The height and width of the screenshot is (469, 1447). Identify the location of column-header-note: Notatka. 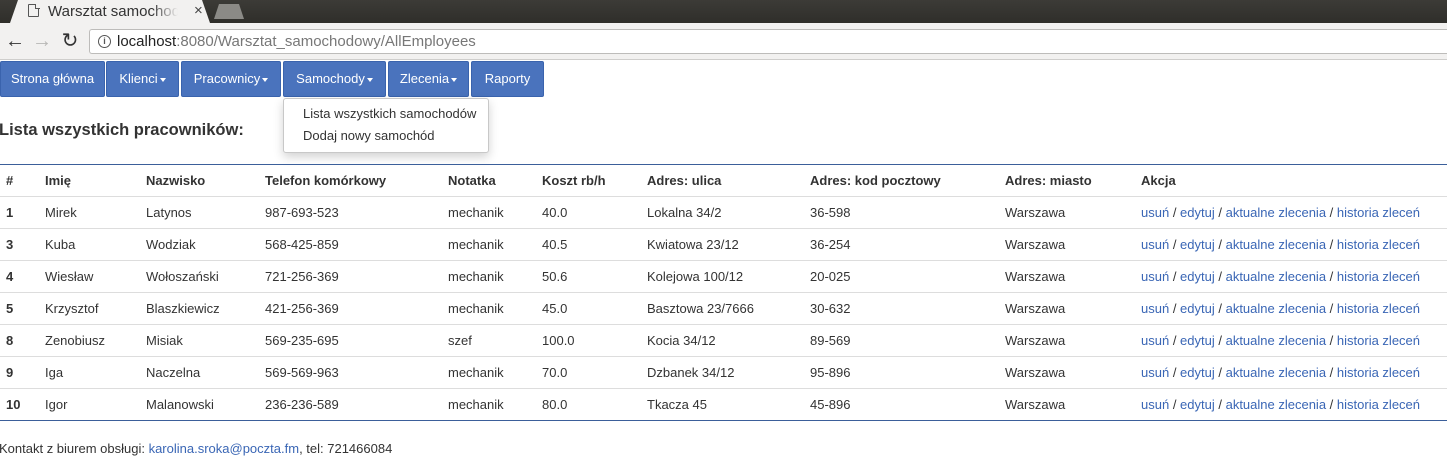
(495, 180).